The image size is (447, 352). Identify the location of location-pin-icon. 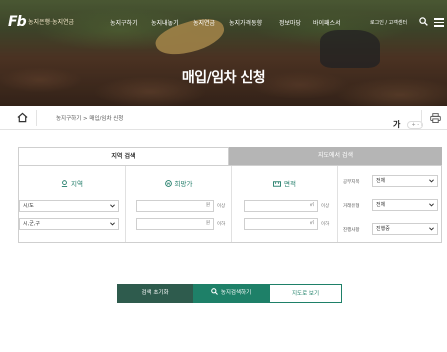
(64, 183).